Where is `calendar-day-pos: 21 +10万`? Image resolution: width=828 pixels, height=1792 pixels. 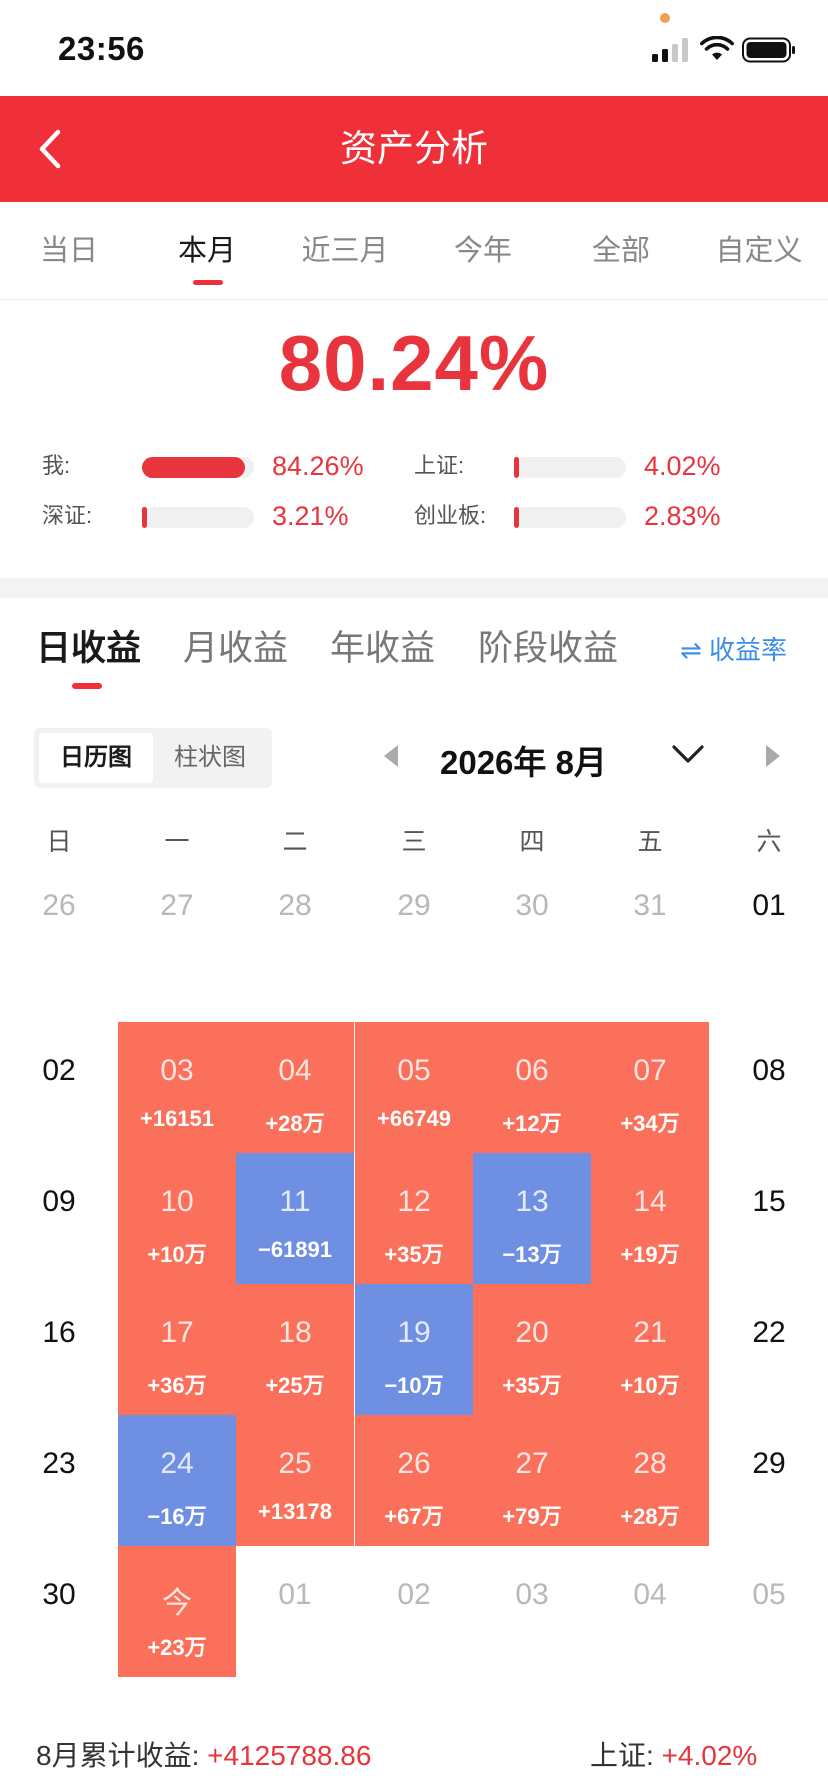 calendar-day-pos: 21 +10万 is located at coordinates (650, 1349).